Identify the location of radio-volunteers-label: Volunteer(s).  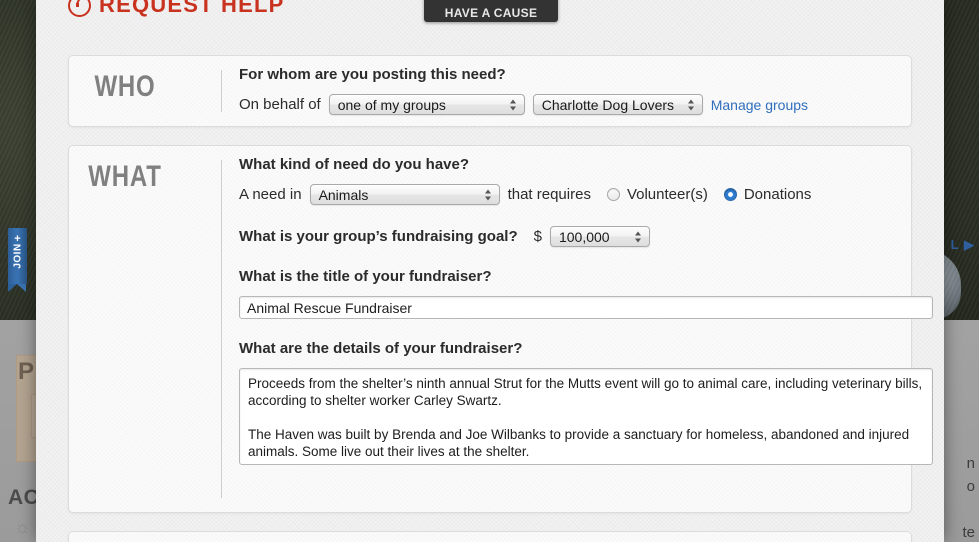
(667, 194).